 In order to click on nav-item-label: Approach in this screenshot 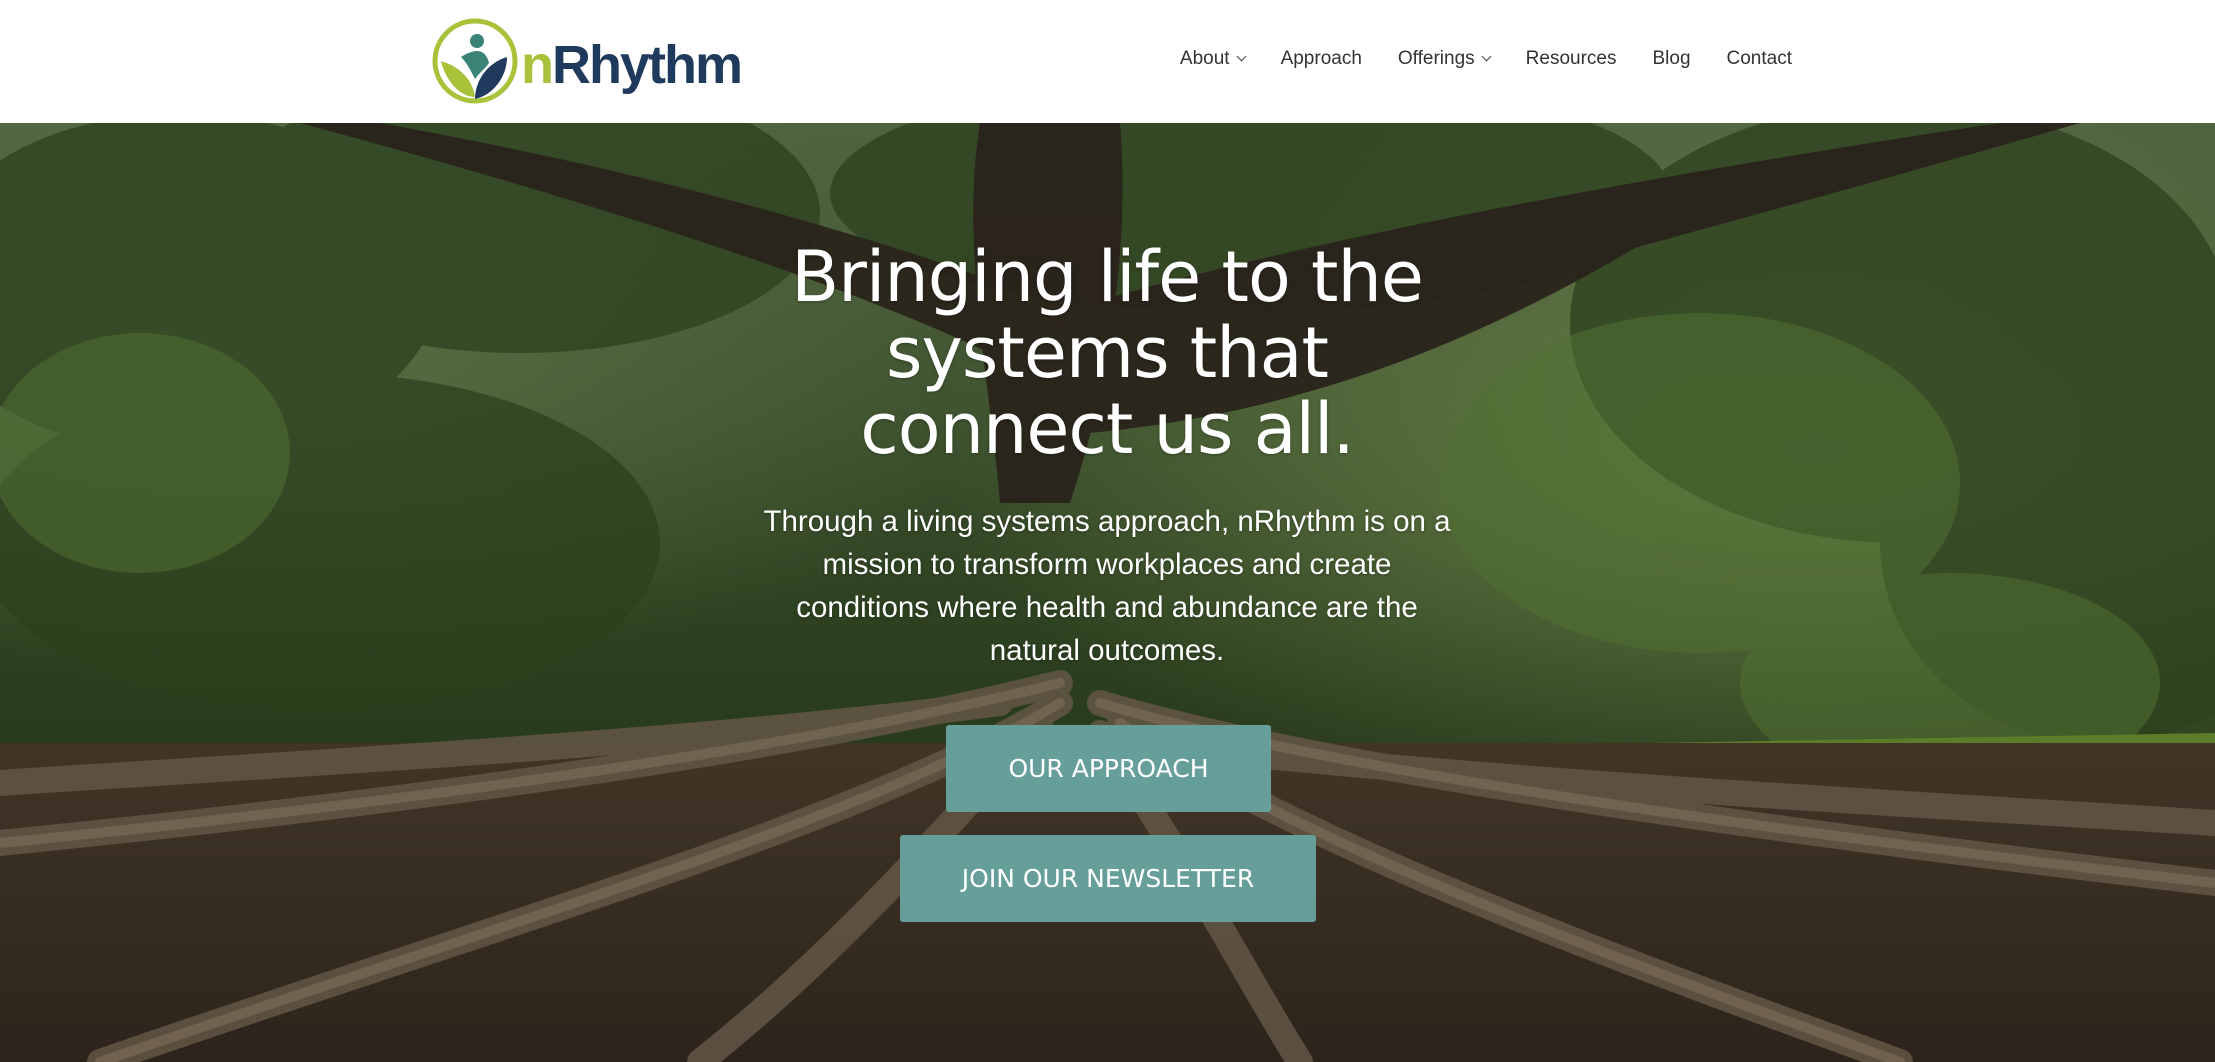, I will do `click(1321, 58)`.